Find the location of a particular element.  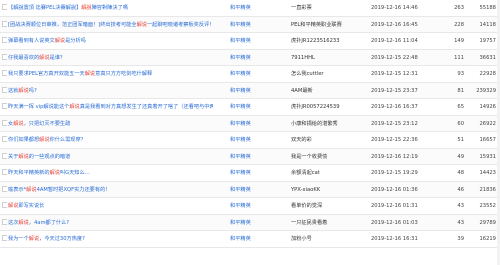

view-count: 14926 is located at coordinates (487, 107).